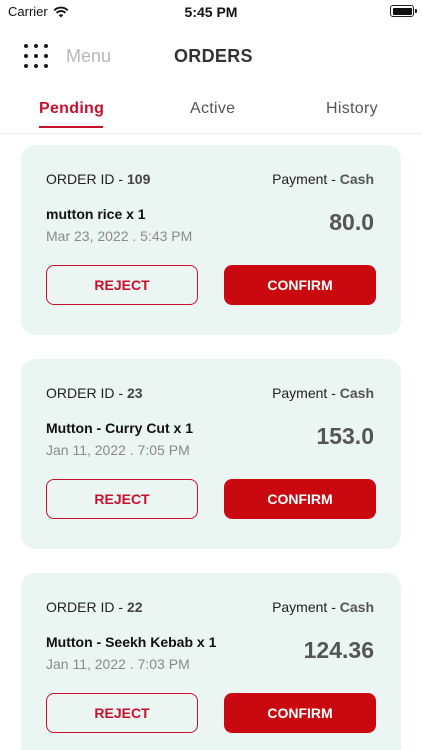 The width and height of the screenshot is (422, 750). What do you see at coordinates (135, 607) in the screenshot?
I see `order-id-value: 22` at bounding box center [135, 607].